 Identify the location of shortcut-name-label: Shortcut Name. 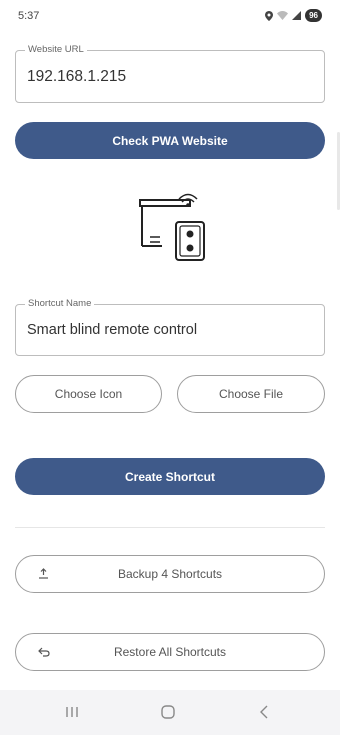
(60, 304).